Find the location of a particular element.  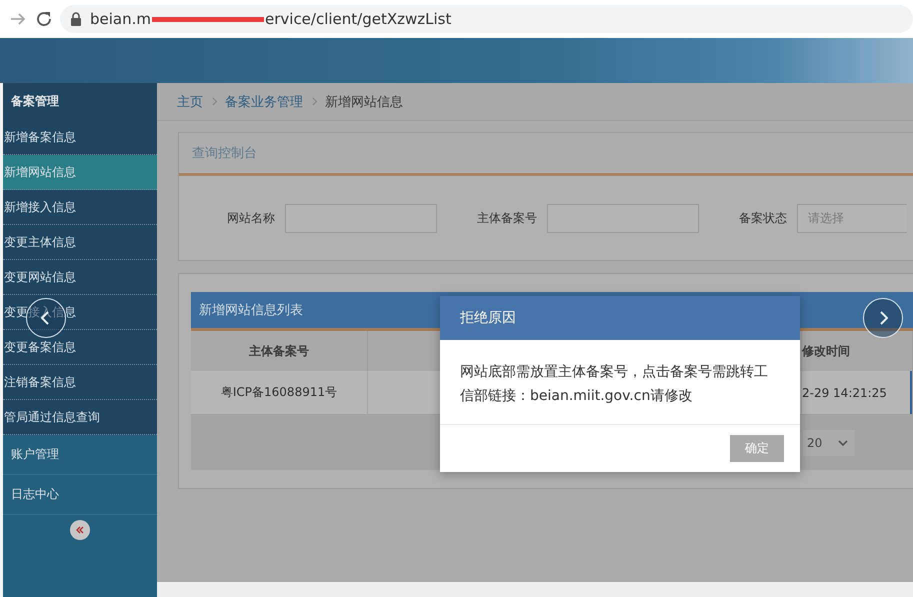

breadcrumb-current: 新增网站信息 is located at coordinates (364, 102).